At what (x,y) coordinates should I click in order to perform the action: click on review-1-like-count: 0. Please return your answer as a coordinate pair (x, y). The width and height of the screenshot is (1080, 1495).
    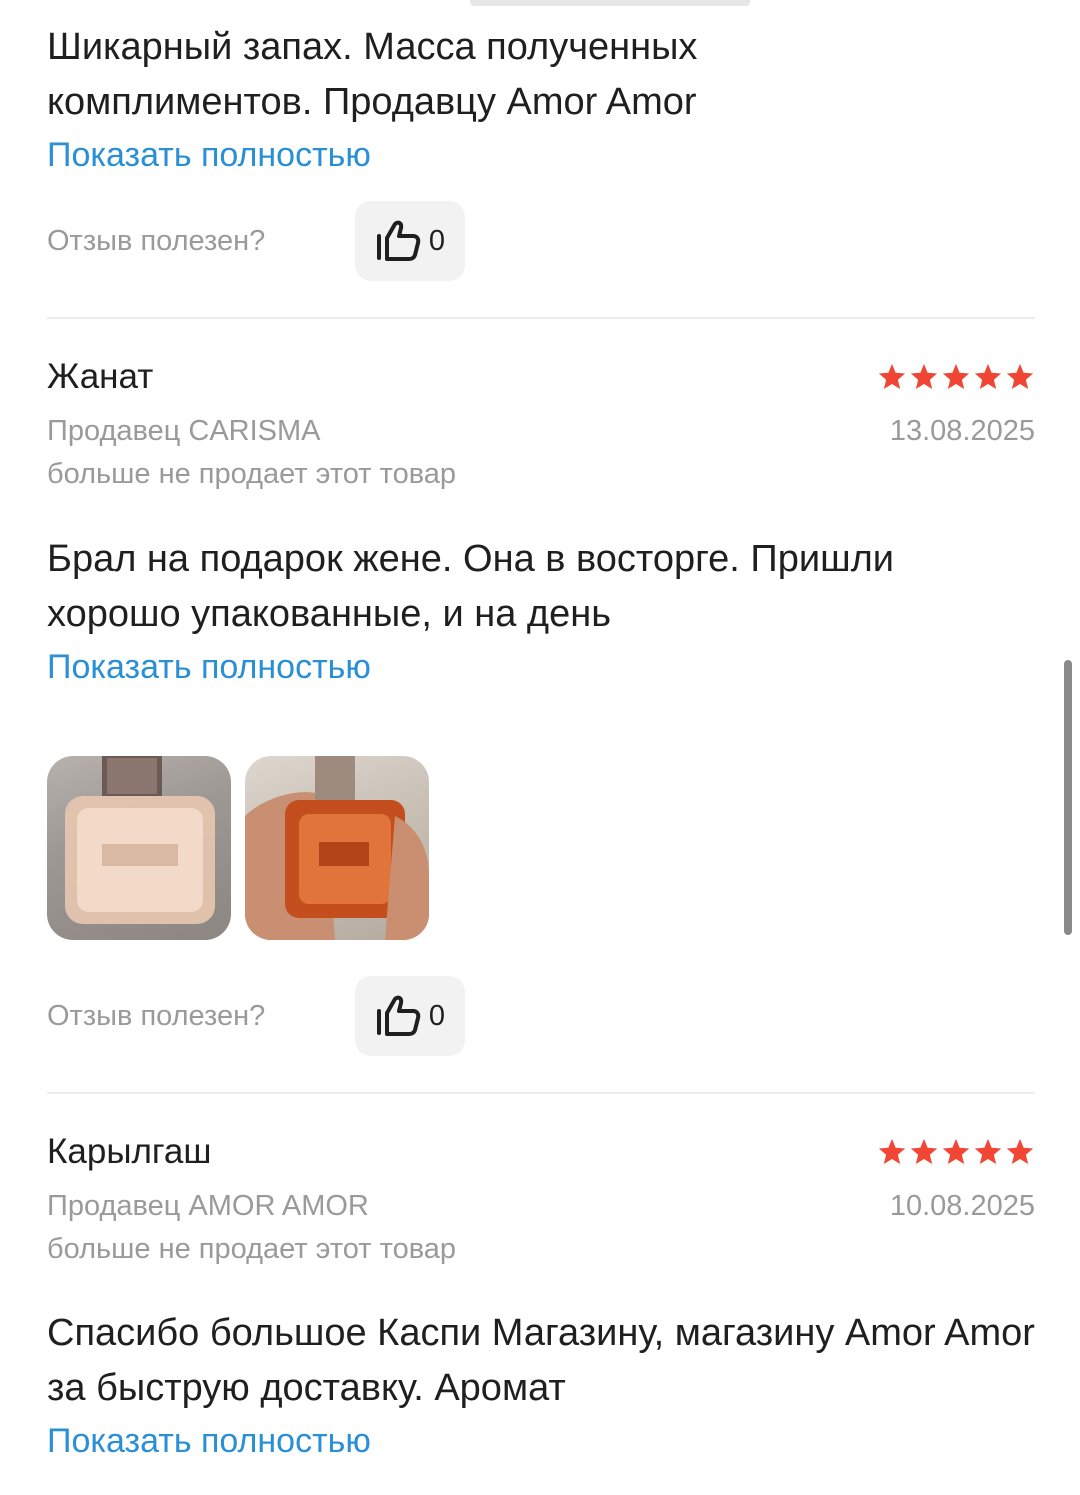
    Looking at the image, I should click on (437, 240).